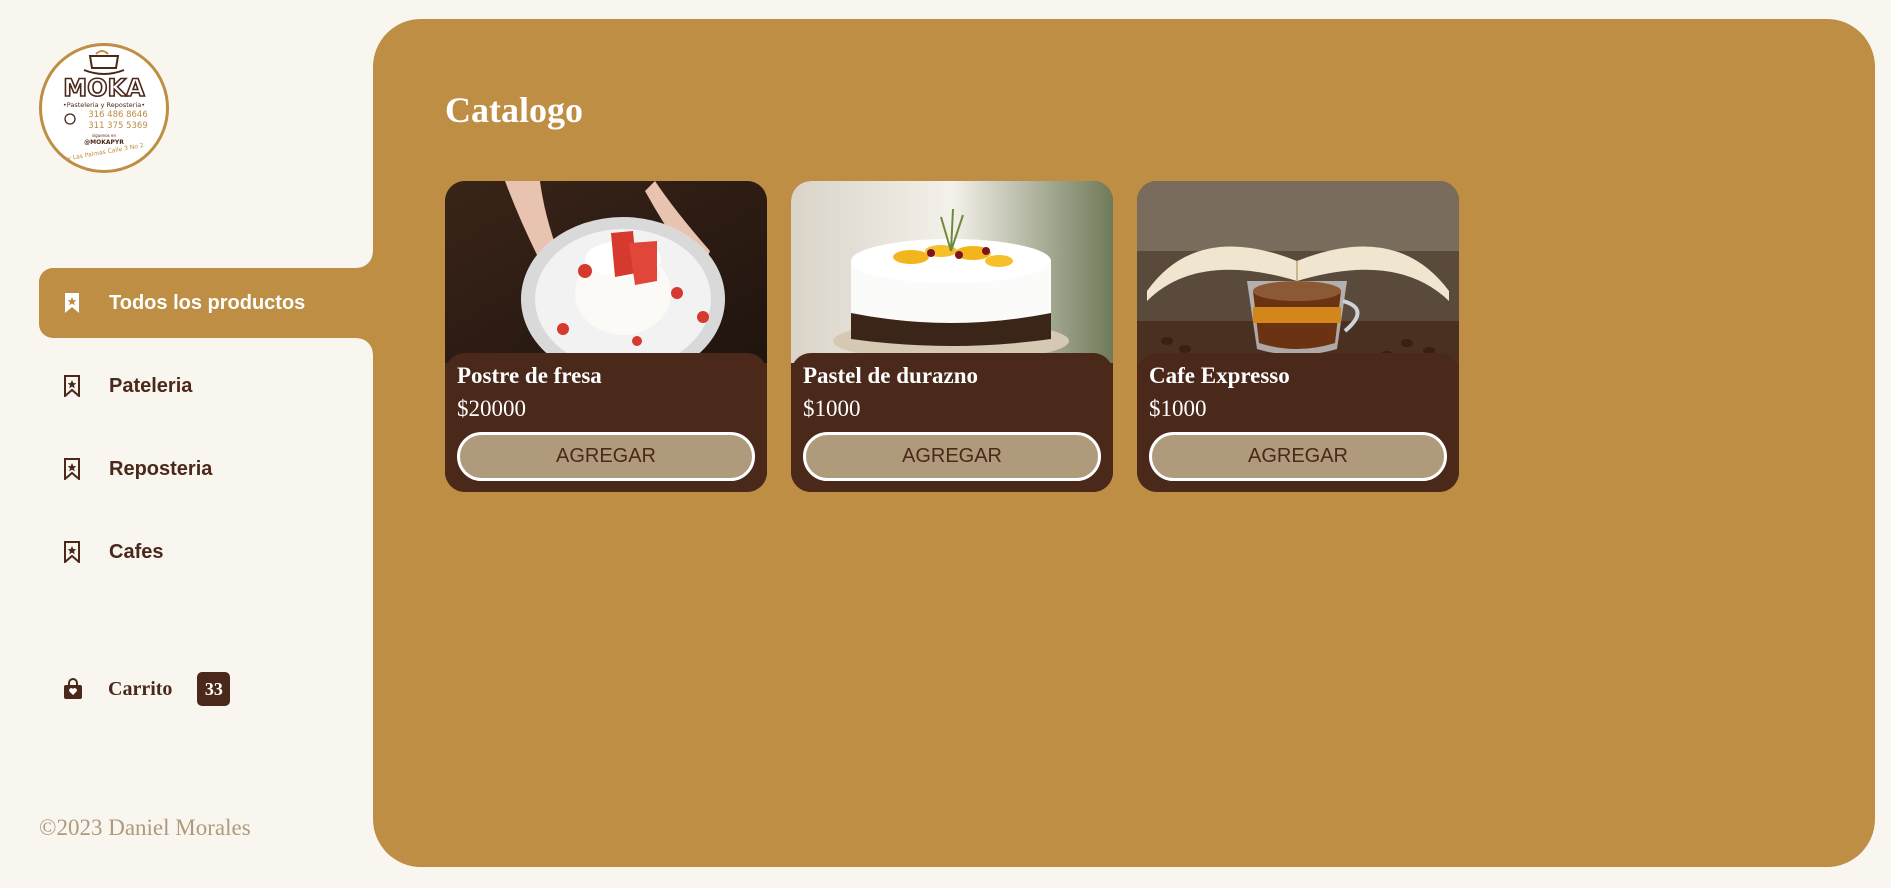  What do you see at coordinates (104, 105) in the screenshot?
I see `logo-tagline: •Pasteleria y Reposteria•` at bounding box center [104, 105].